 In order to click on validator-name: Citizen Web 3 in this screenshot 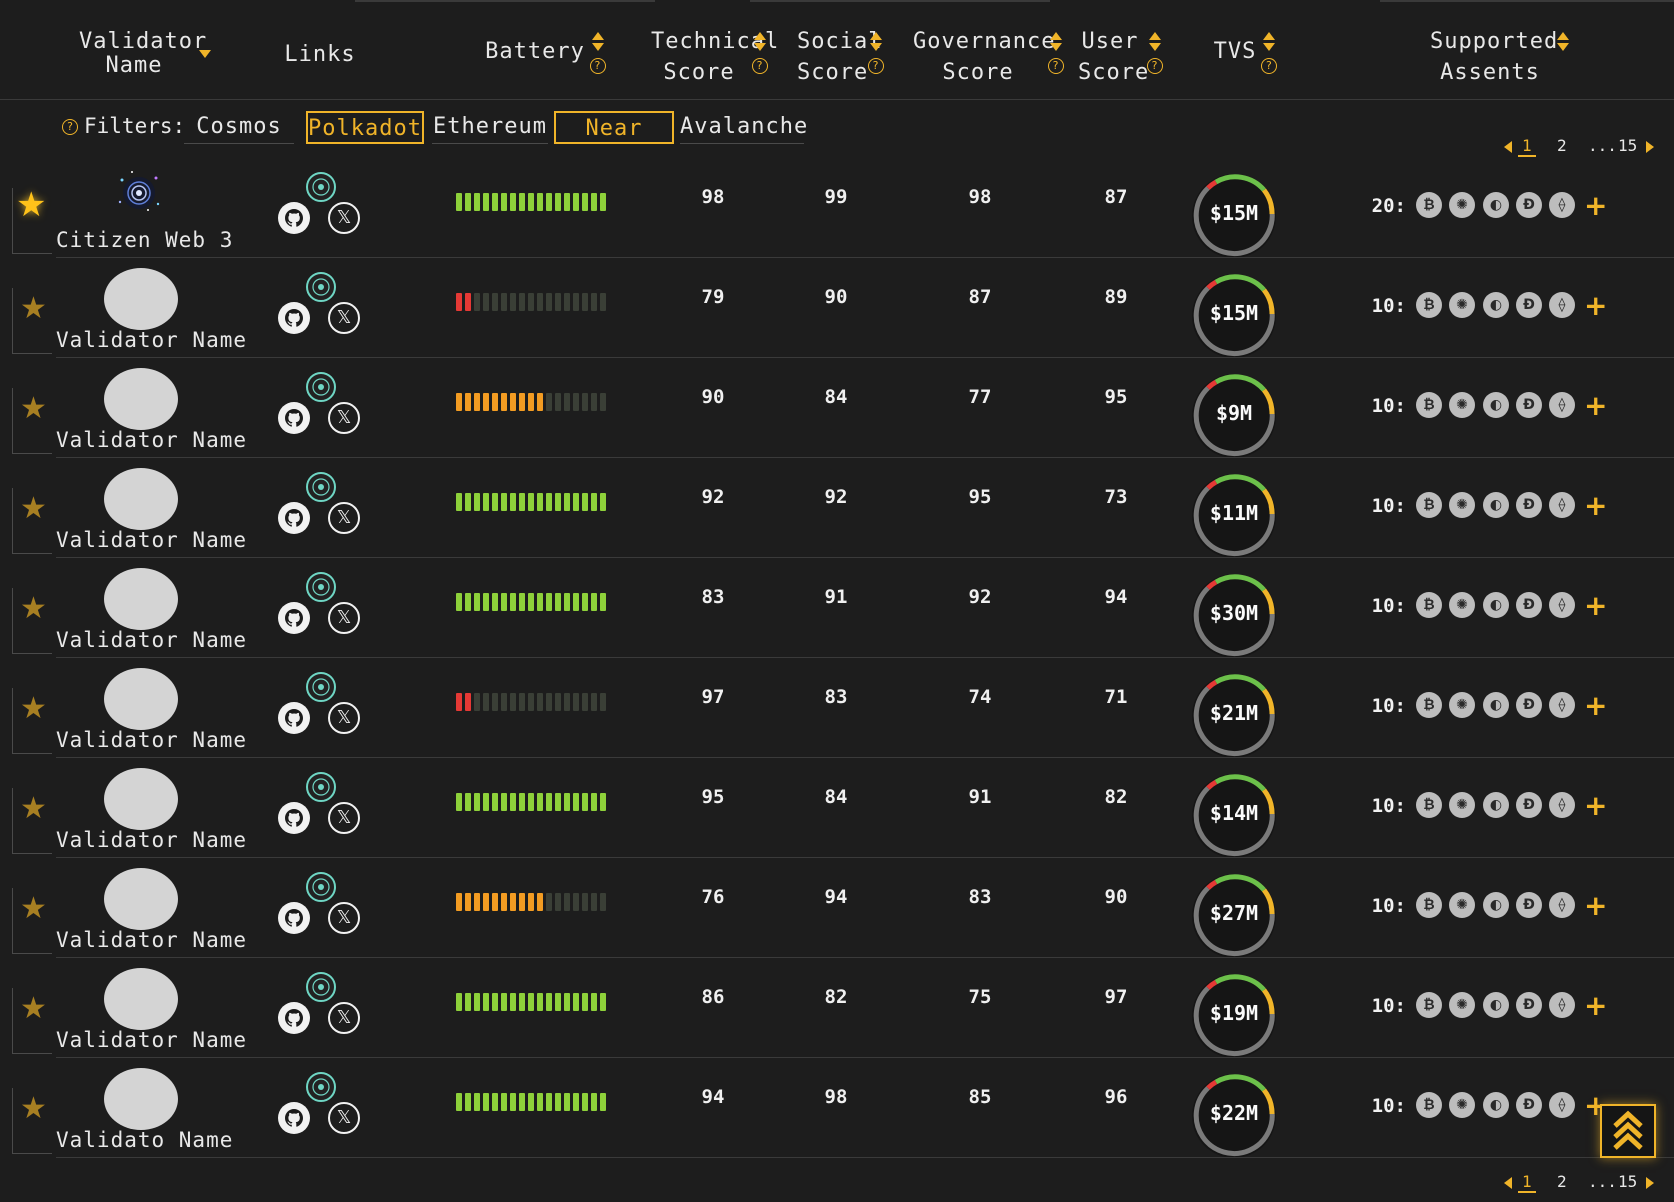, I will do `click(144, 240)`.